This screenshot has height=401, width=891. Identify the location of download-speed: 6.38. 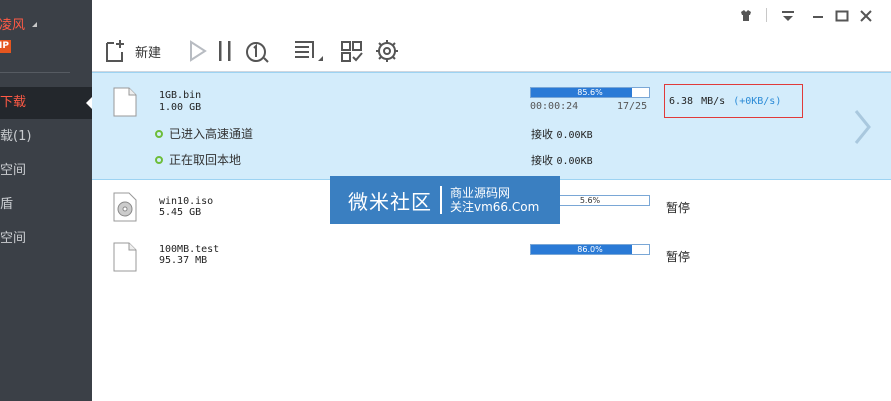
(681, 101).